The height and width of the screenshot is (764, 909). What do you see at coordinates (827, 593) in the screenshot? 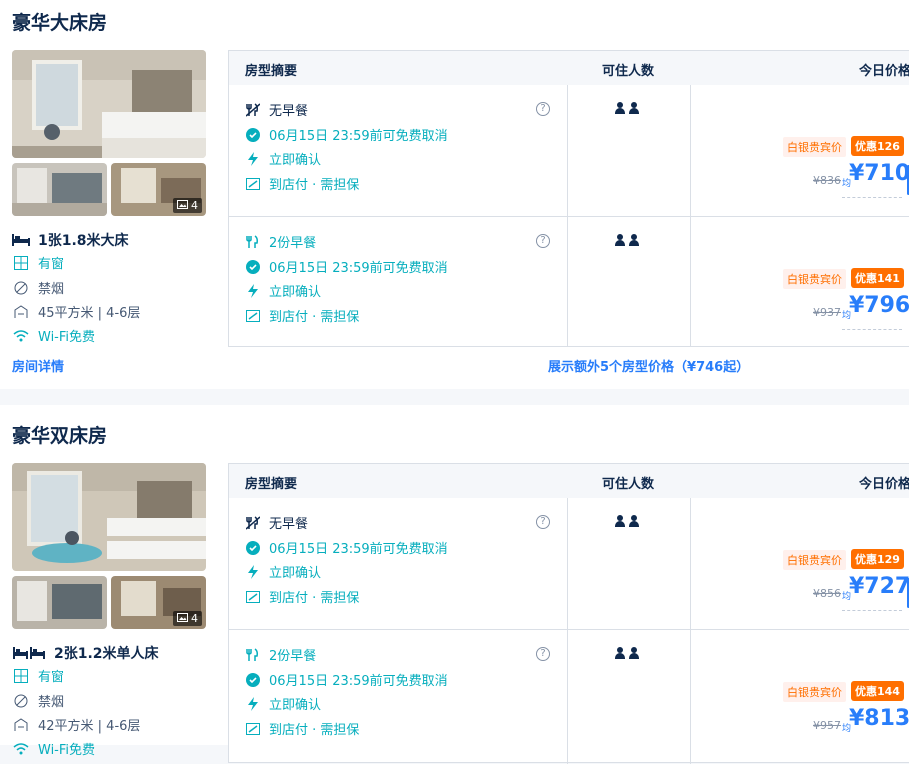
I see `original-price: ¥856` at bounding box center [827, 593].